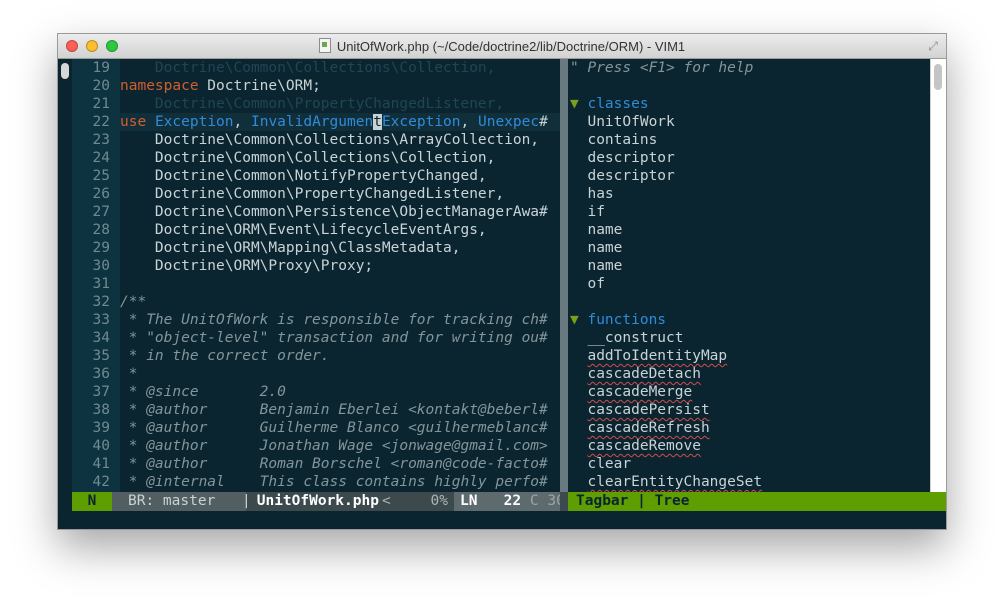 Image resolution: width=1002 pixels, height=607 pixels. What do you see at coordinates (618, 320) in the screenshot?
I see `tag-group-functions: ▼ functions` at bounding box center [618, 320].